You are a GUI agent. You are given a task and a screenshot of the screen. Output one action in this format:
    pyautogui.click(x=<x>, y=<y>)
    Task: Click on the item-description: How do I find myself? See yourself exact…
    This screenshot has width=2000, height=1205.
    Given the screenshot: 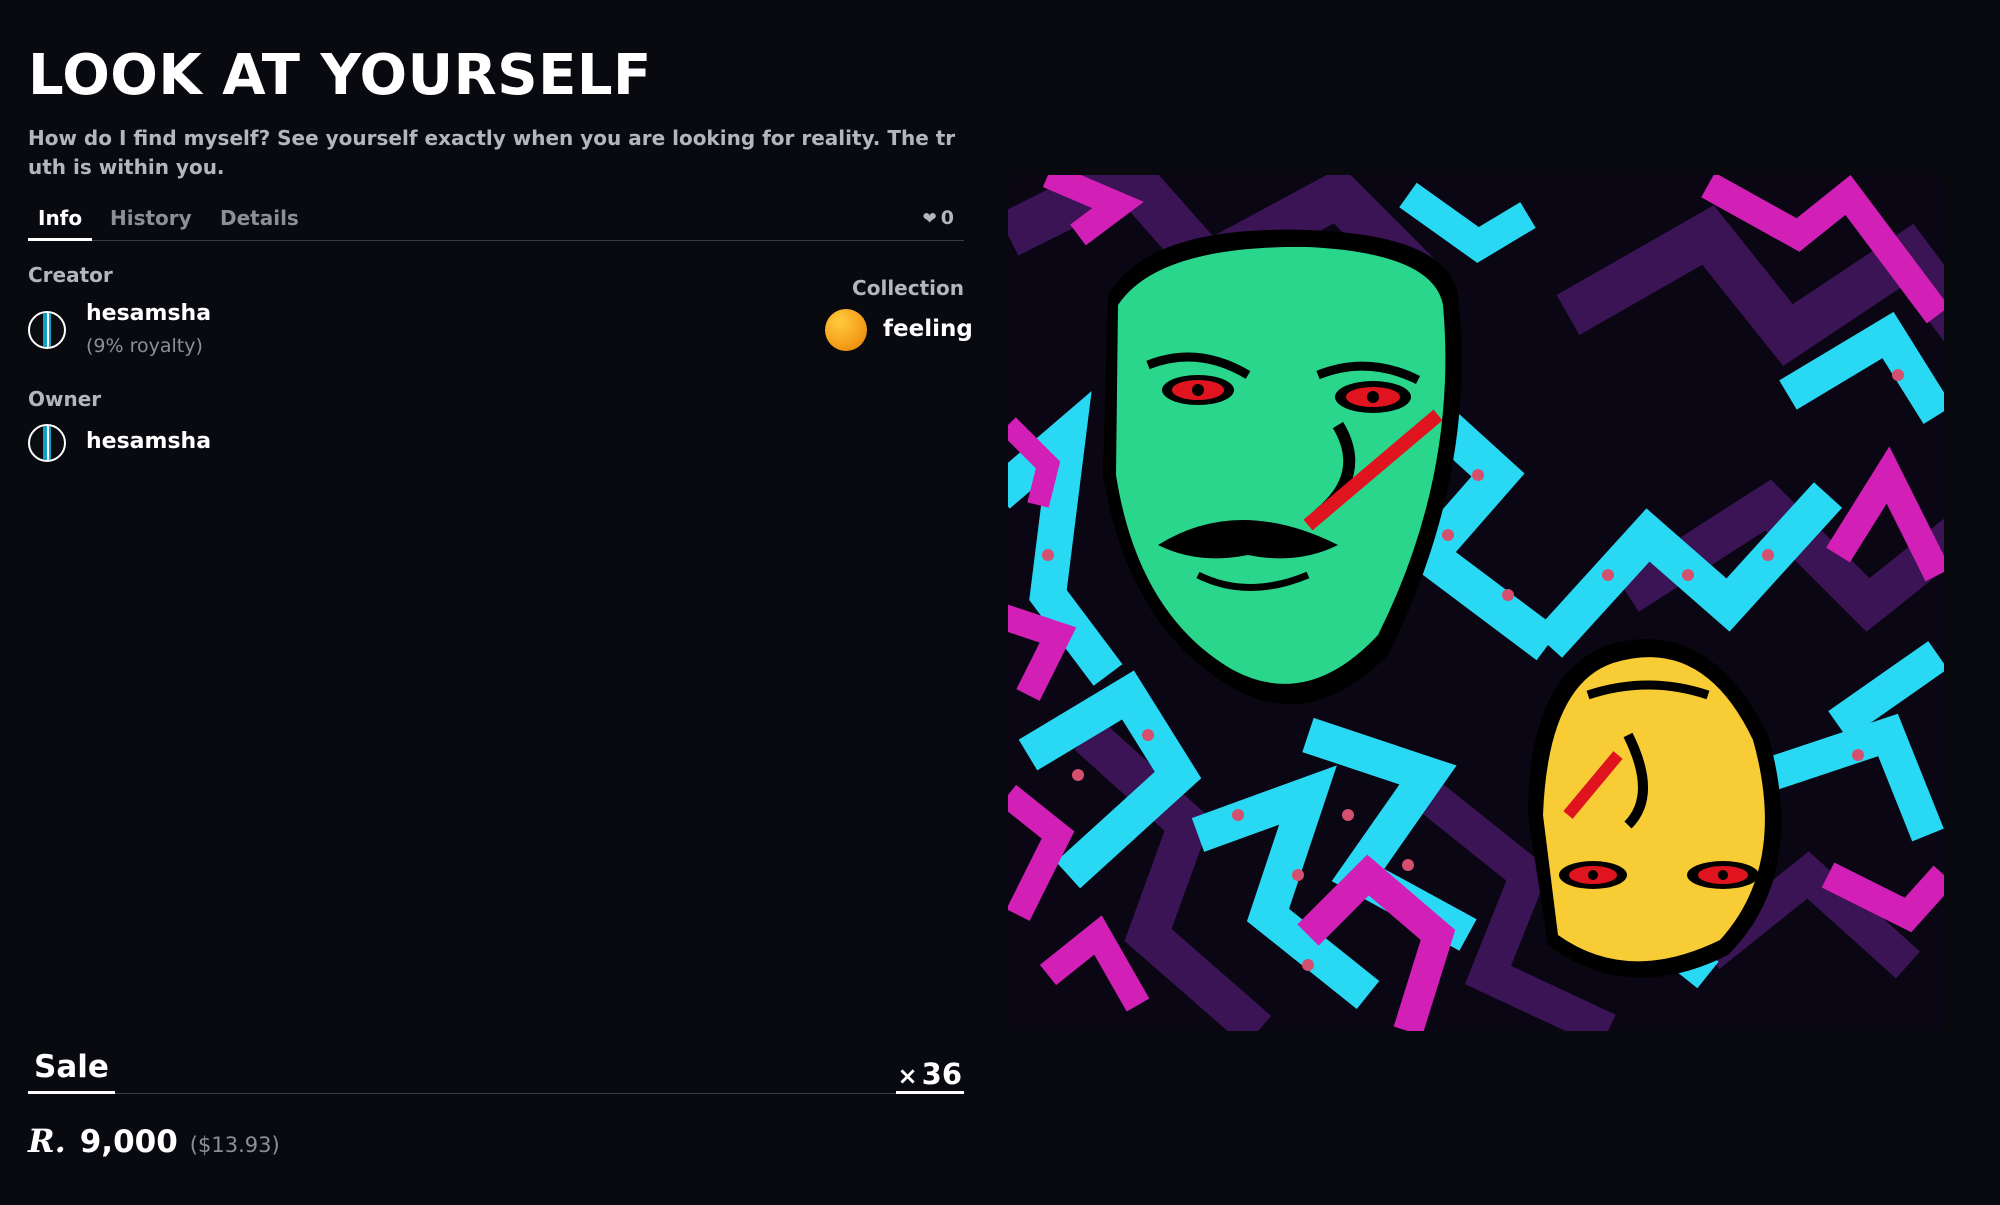 What is the action you would take?
    pyautogui.click(x=492, y=152)
    